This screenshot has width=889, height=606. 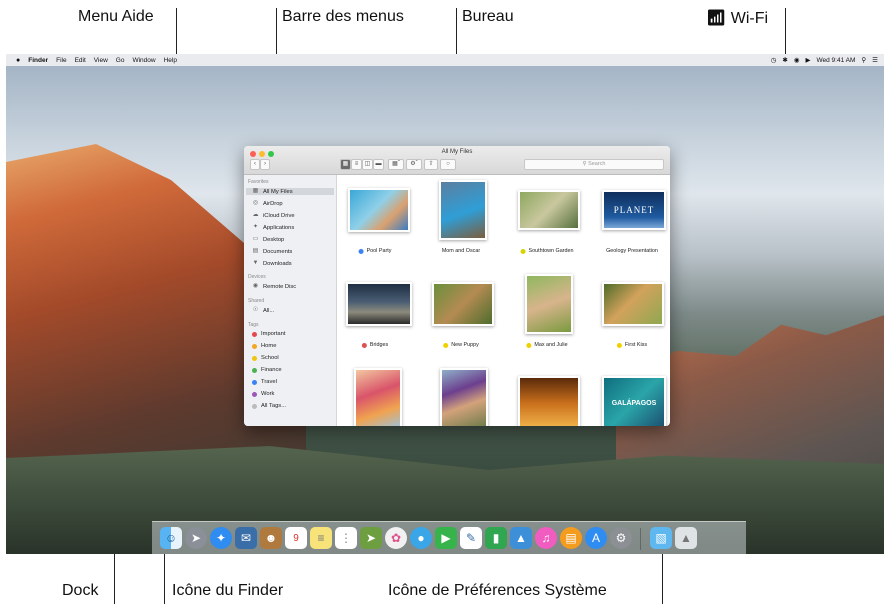 I want to click on sidebar-item-icloud-drive: ☁ iCloud Drive, so click(x=292, y=215).